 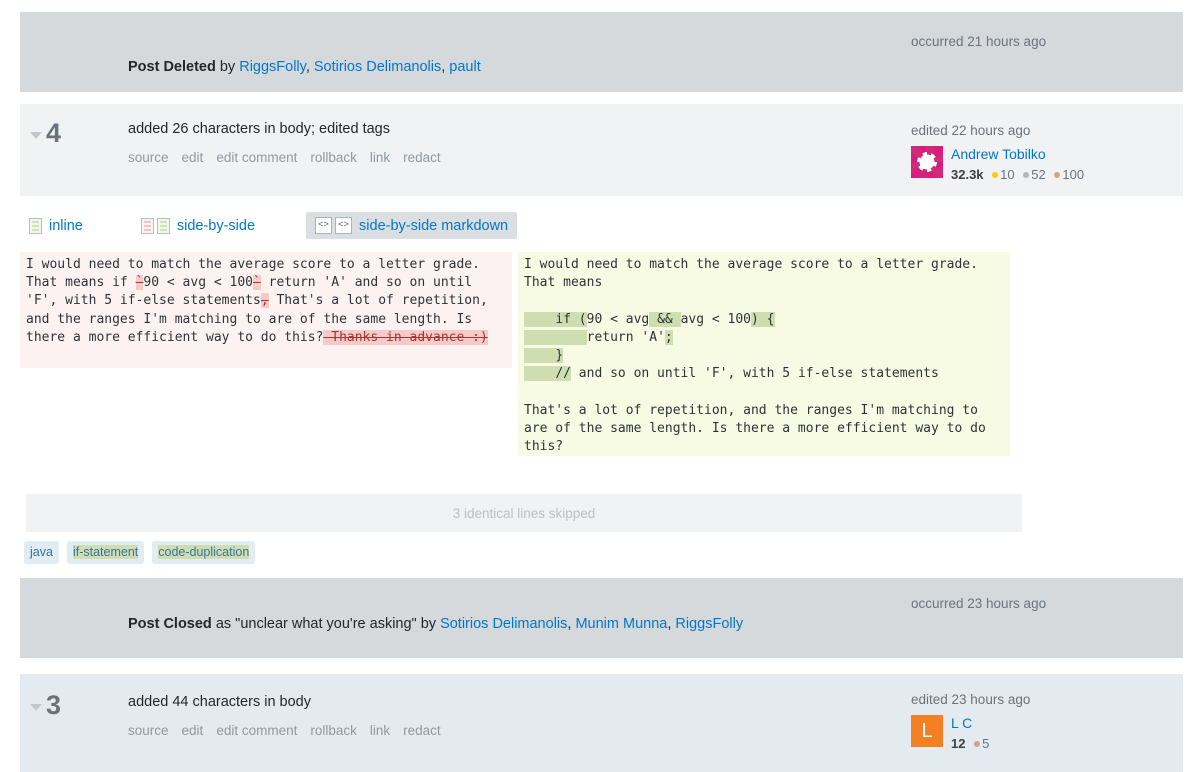 I want to click on post-closed-user-3: RiggsFolly, so click(x=709, y=624).